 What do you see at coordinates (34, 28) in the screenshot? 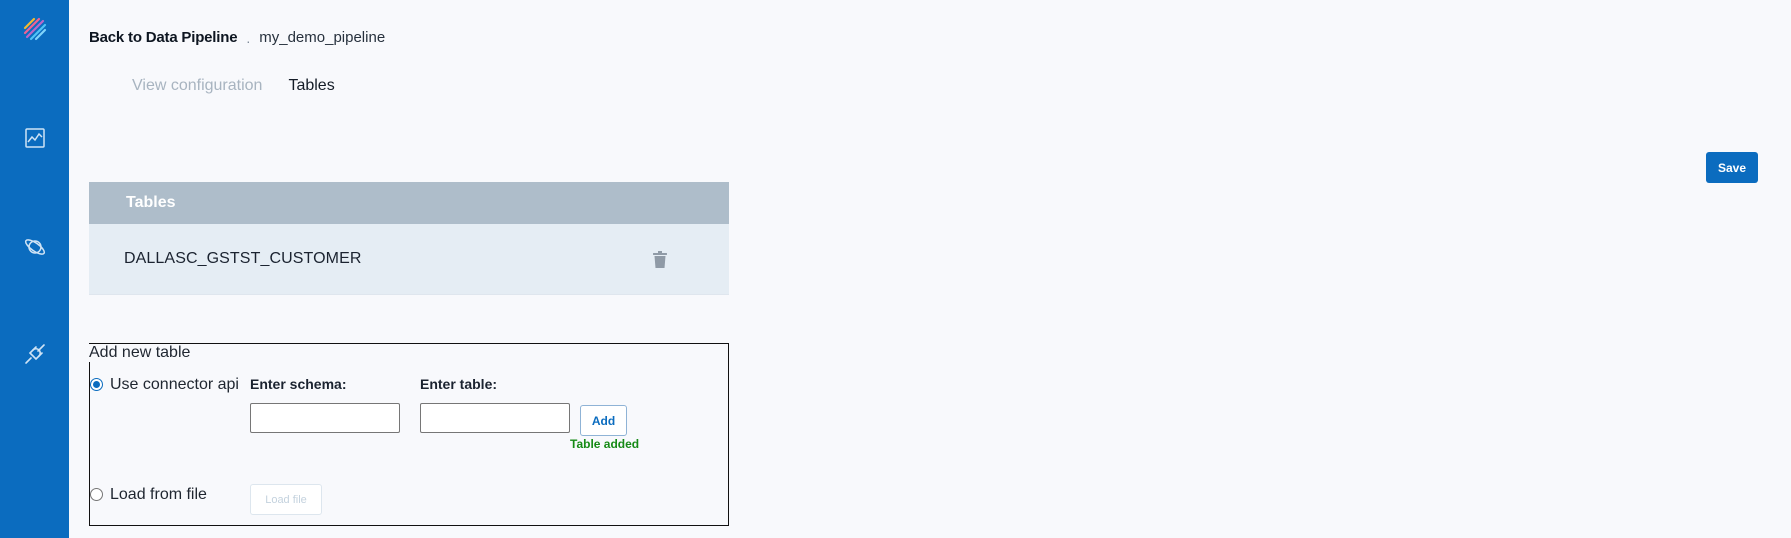
I see `logo-icon` at bounding box center [34, 28].